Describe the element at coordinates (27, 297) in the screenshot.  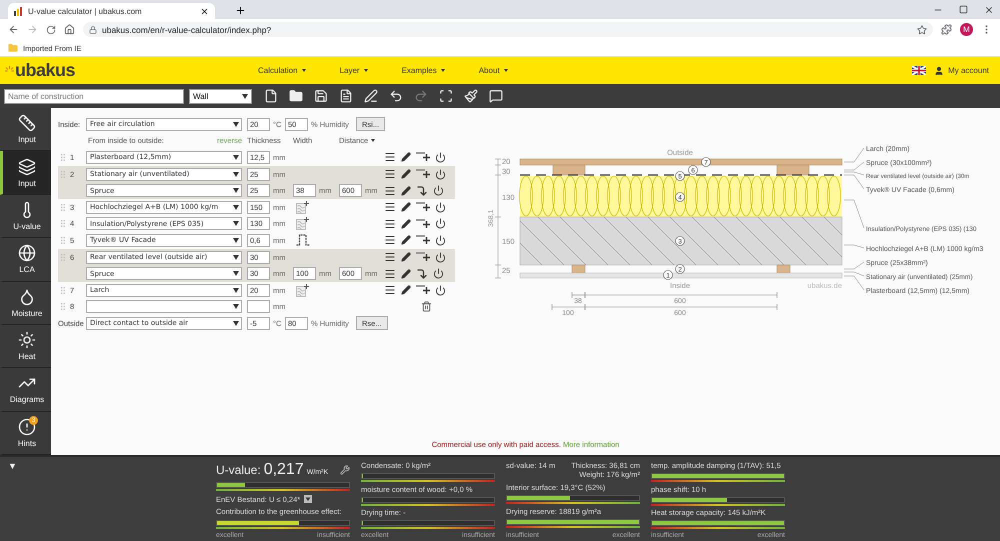
I see `drop-icon` at that location.